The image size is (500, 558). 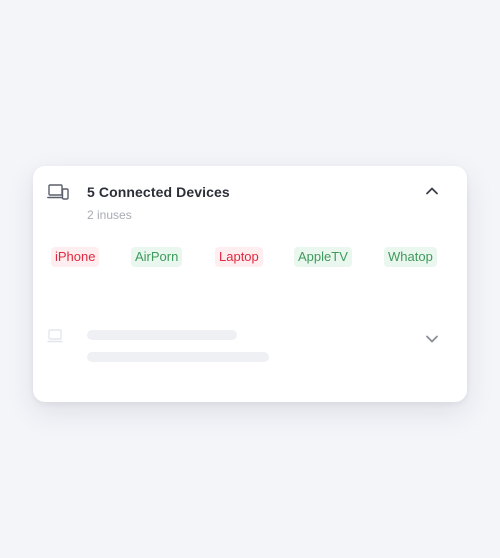 I want to click on connected-devices-title: 5 Connected Devices, so click(x=158, y=192).